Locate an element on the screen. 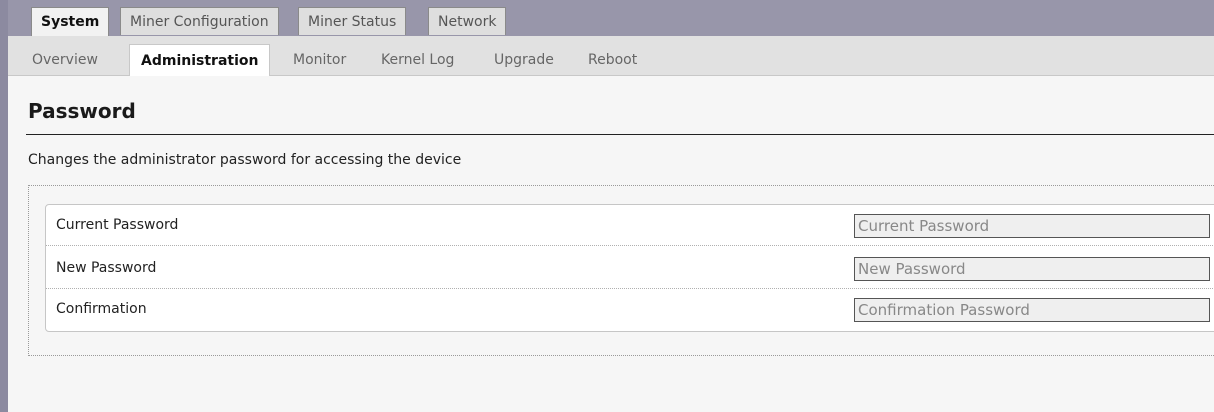 This screenshot has width=1214, height=412. tab-system: System is located at coordinates (70, 22).